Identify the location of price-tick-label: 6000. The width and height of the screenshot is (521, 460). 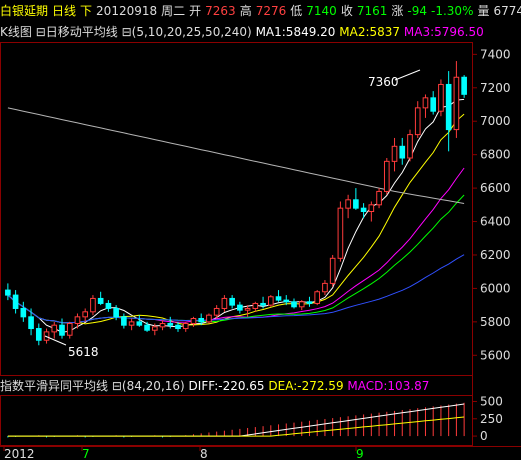
(495, 288).